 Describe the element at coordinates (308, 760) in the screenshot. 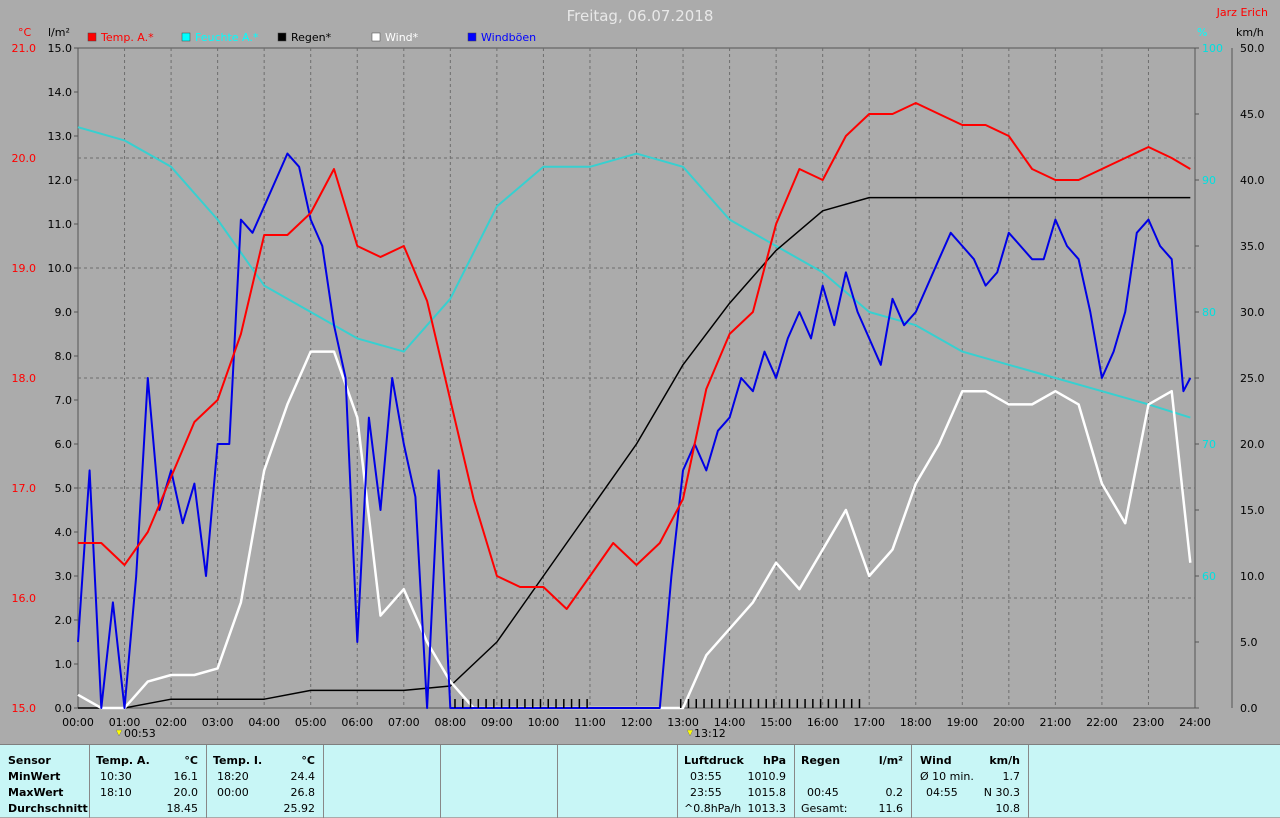

I see `temp-i-unit: °C` at that location.